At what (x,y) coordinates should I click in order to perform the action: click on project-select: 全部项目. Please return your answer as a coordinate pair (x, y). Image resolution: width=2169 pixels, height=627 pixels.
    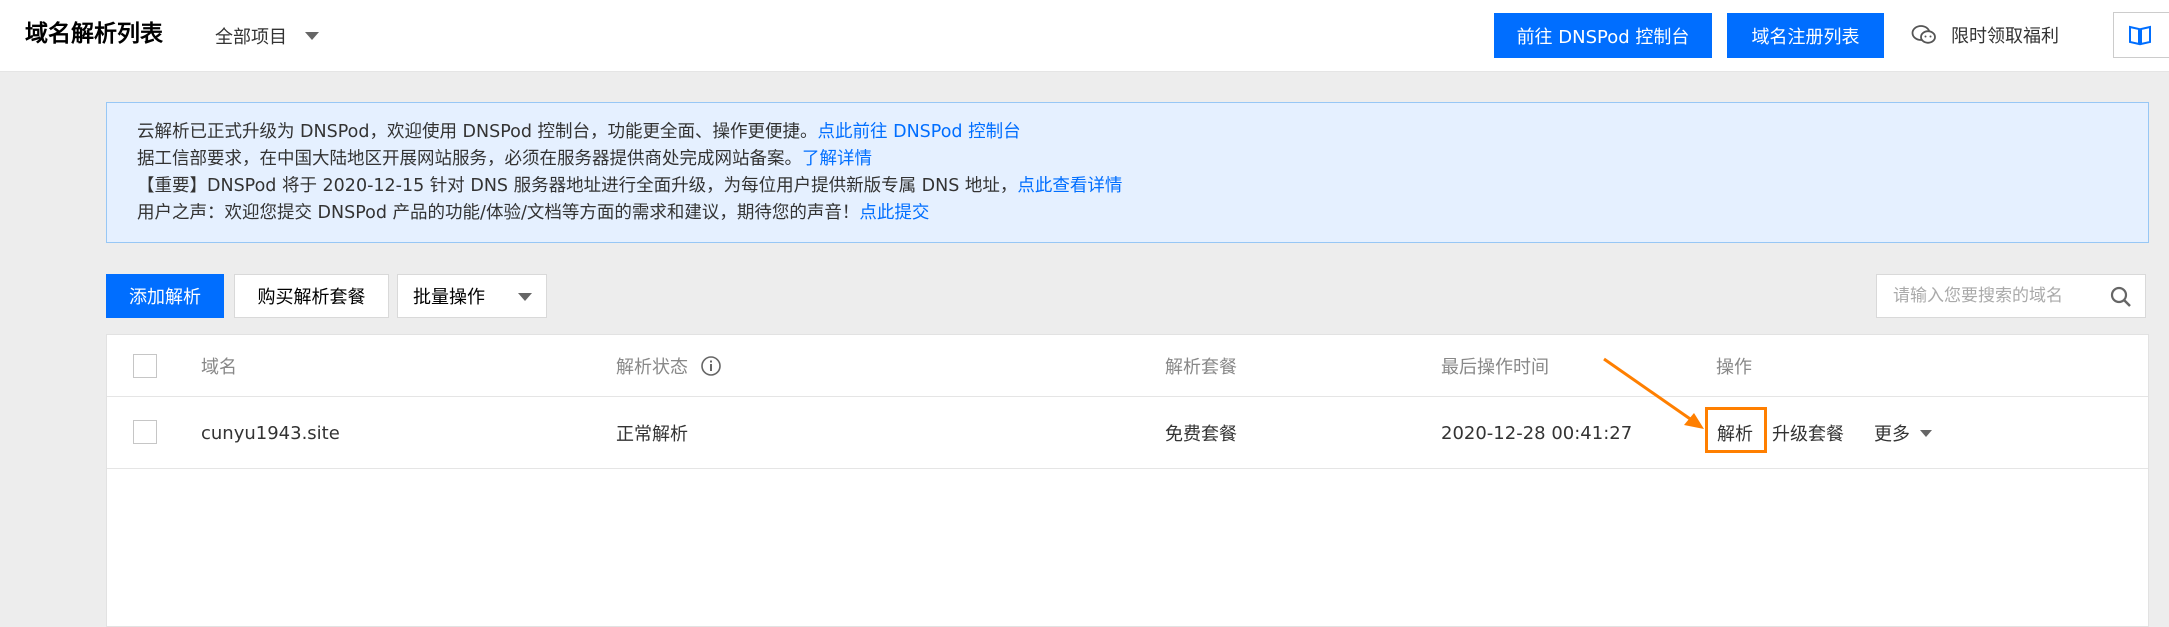
    Looking at the image, I should click on (267, 36).